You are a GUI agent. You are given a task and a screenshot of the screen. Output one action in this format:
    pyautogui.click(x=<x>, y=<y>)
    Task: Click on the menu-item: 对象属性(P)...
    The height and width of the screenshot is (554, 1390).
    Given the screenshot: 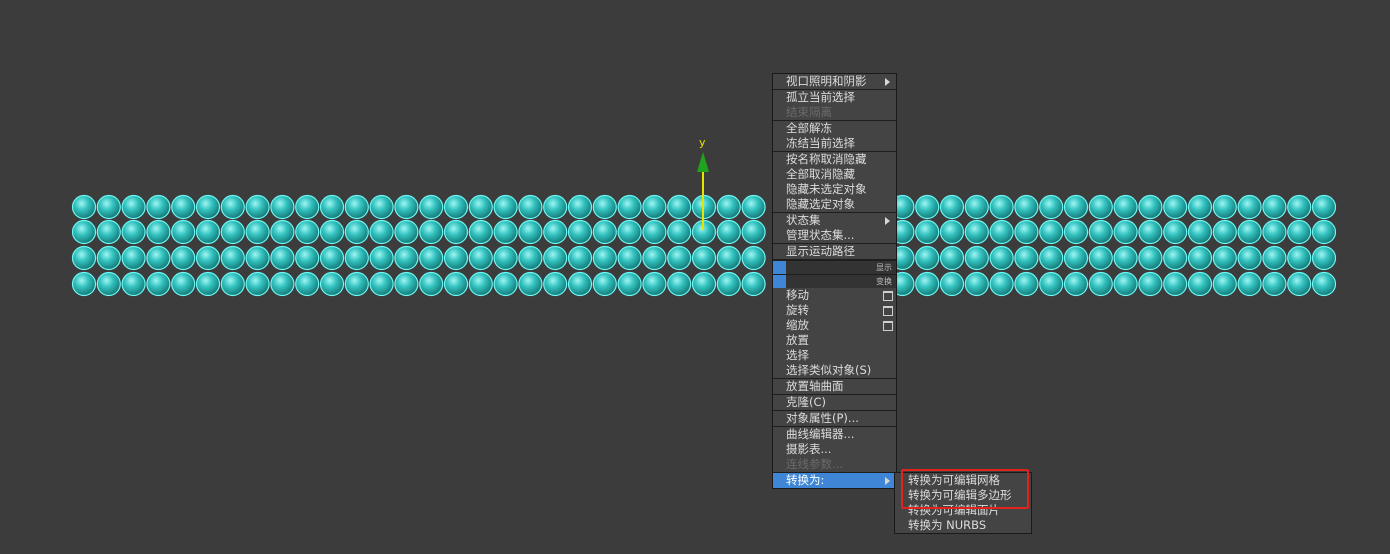 What is the action you would take?
    pyautogui.click(x=834, y=418)
    